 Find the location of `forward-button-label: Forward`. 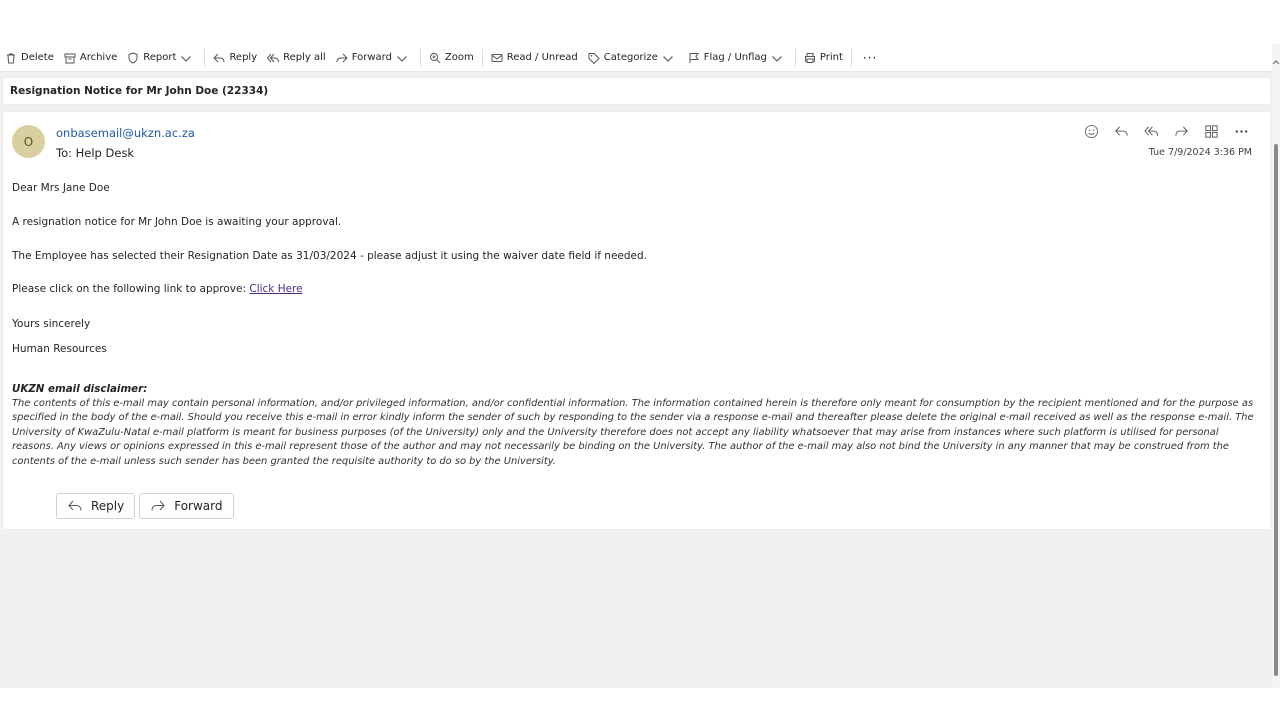

forward-button-label: Forward is located at coordinates (198, 506).